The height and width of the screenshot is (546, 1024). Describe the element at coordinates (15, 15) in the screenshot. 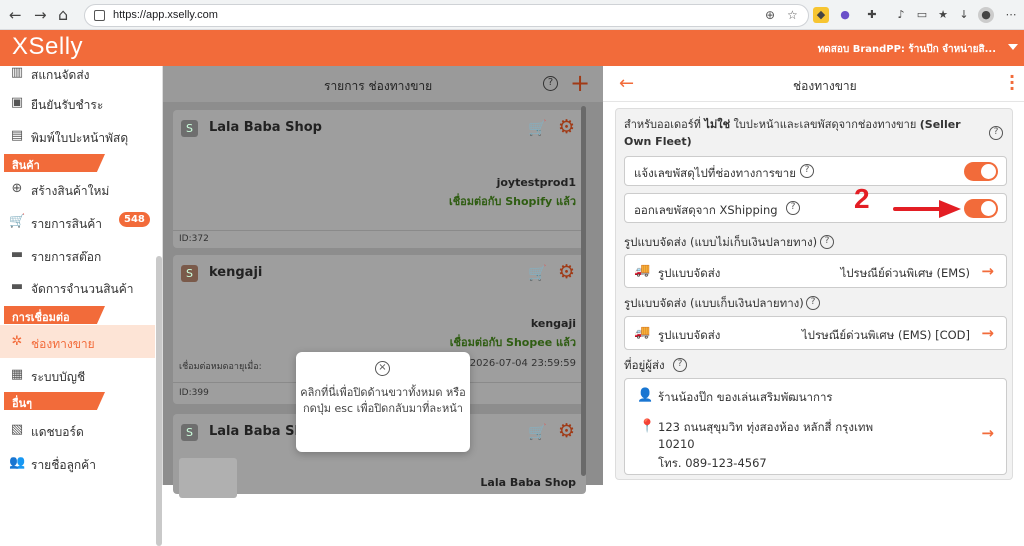

I see `back-icon: ←` at that location.